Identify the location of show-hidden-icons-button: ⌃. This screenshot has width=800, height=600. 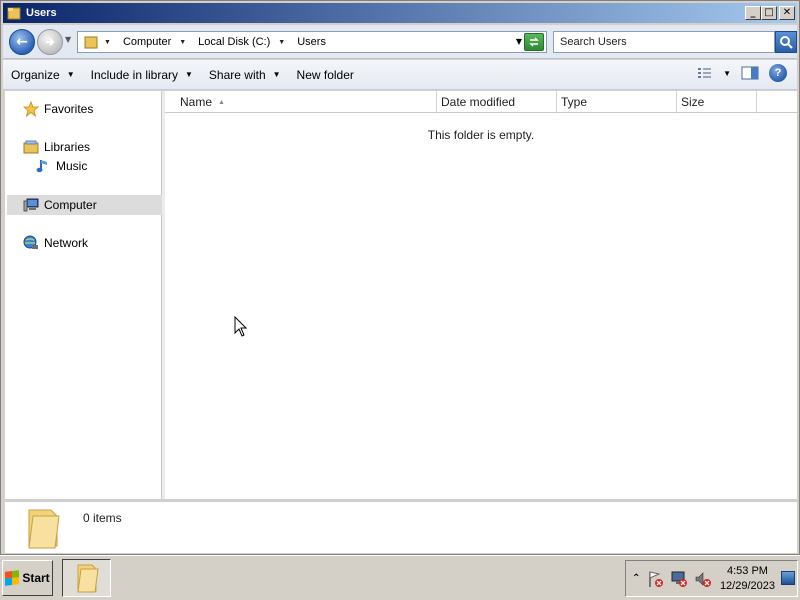
(636, 578).